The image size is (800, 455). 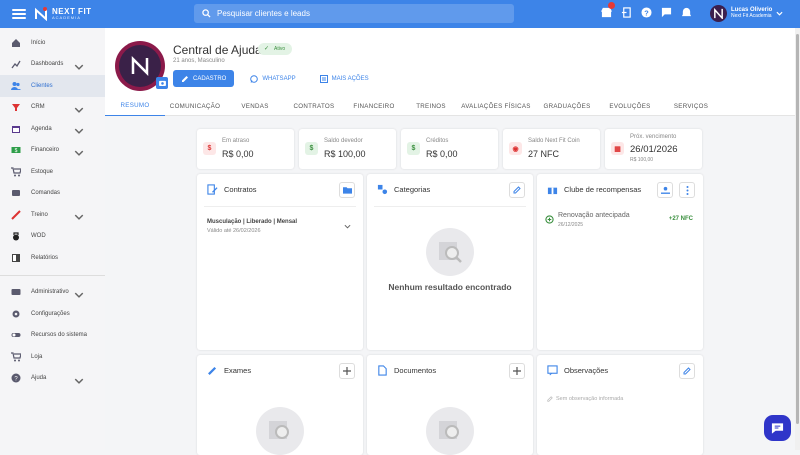 What do you see at coordinates (415, 370) in the screenshot?
I see `card-title: Documentos` at bounding box center [415, 370].